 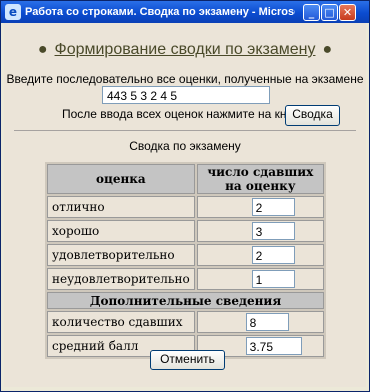 What do you see at coordinates (267, 322) in the screenshot?
I see `passed-count-field: 8` at bounding box center [267, 322].